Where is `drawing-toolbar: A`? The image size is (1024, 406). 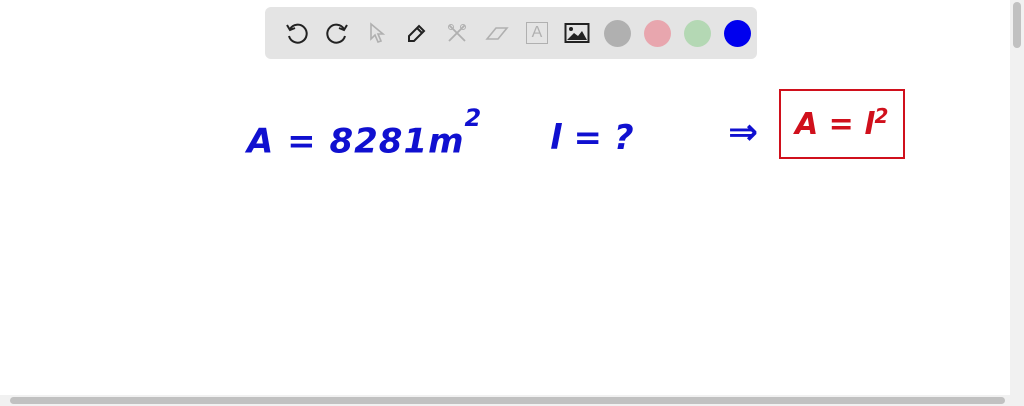
drawing-toolbar: A is located at coordinates (511, 33).